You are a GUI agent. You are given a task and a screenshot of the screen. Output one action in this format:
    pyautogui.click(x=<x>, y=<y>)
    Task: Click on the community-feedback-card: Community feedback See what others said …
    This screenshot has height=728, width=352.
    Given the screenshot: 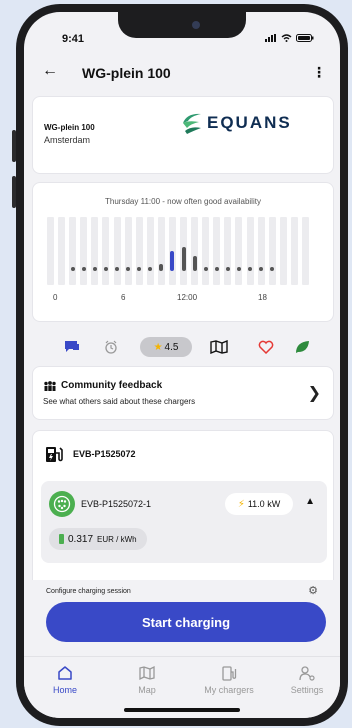 What is the action you would take?
    pyautogui.click(x=183, y=393)
    